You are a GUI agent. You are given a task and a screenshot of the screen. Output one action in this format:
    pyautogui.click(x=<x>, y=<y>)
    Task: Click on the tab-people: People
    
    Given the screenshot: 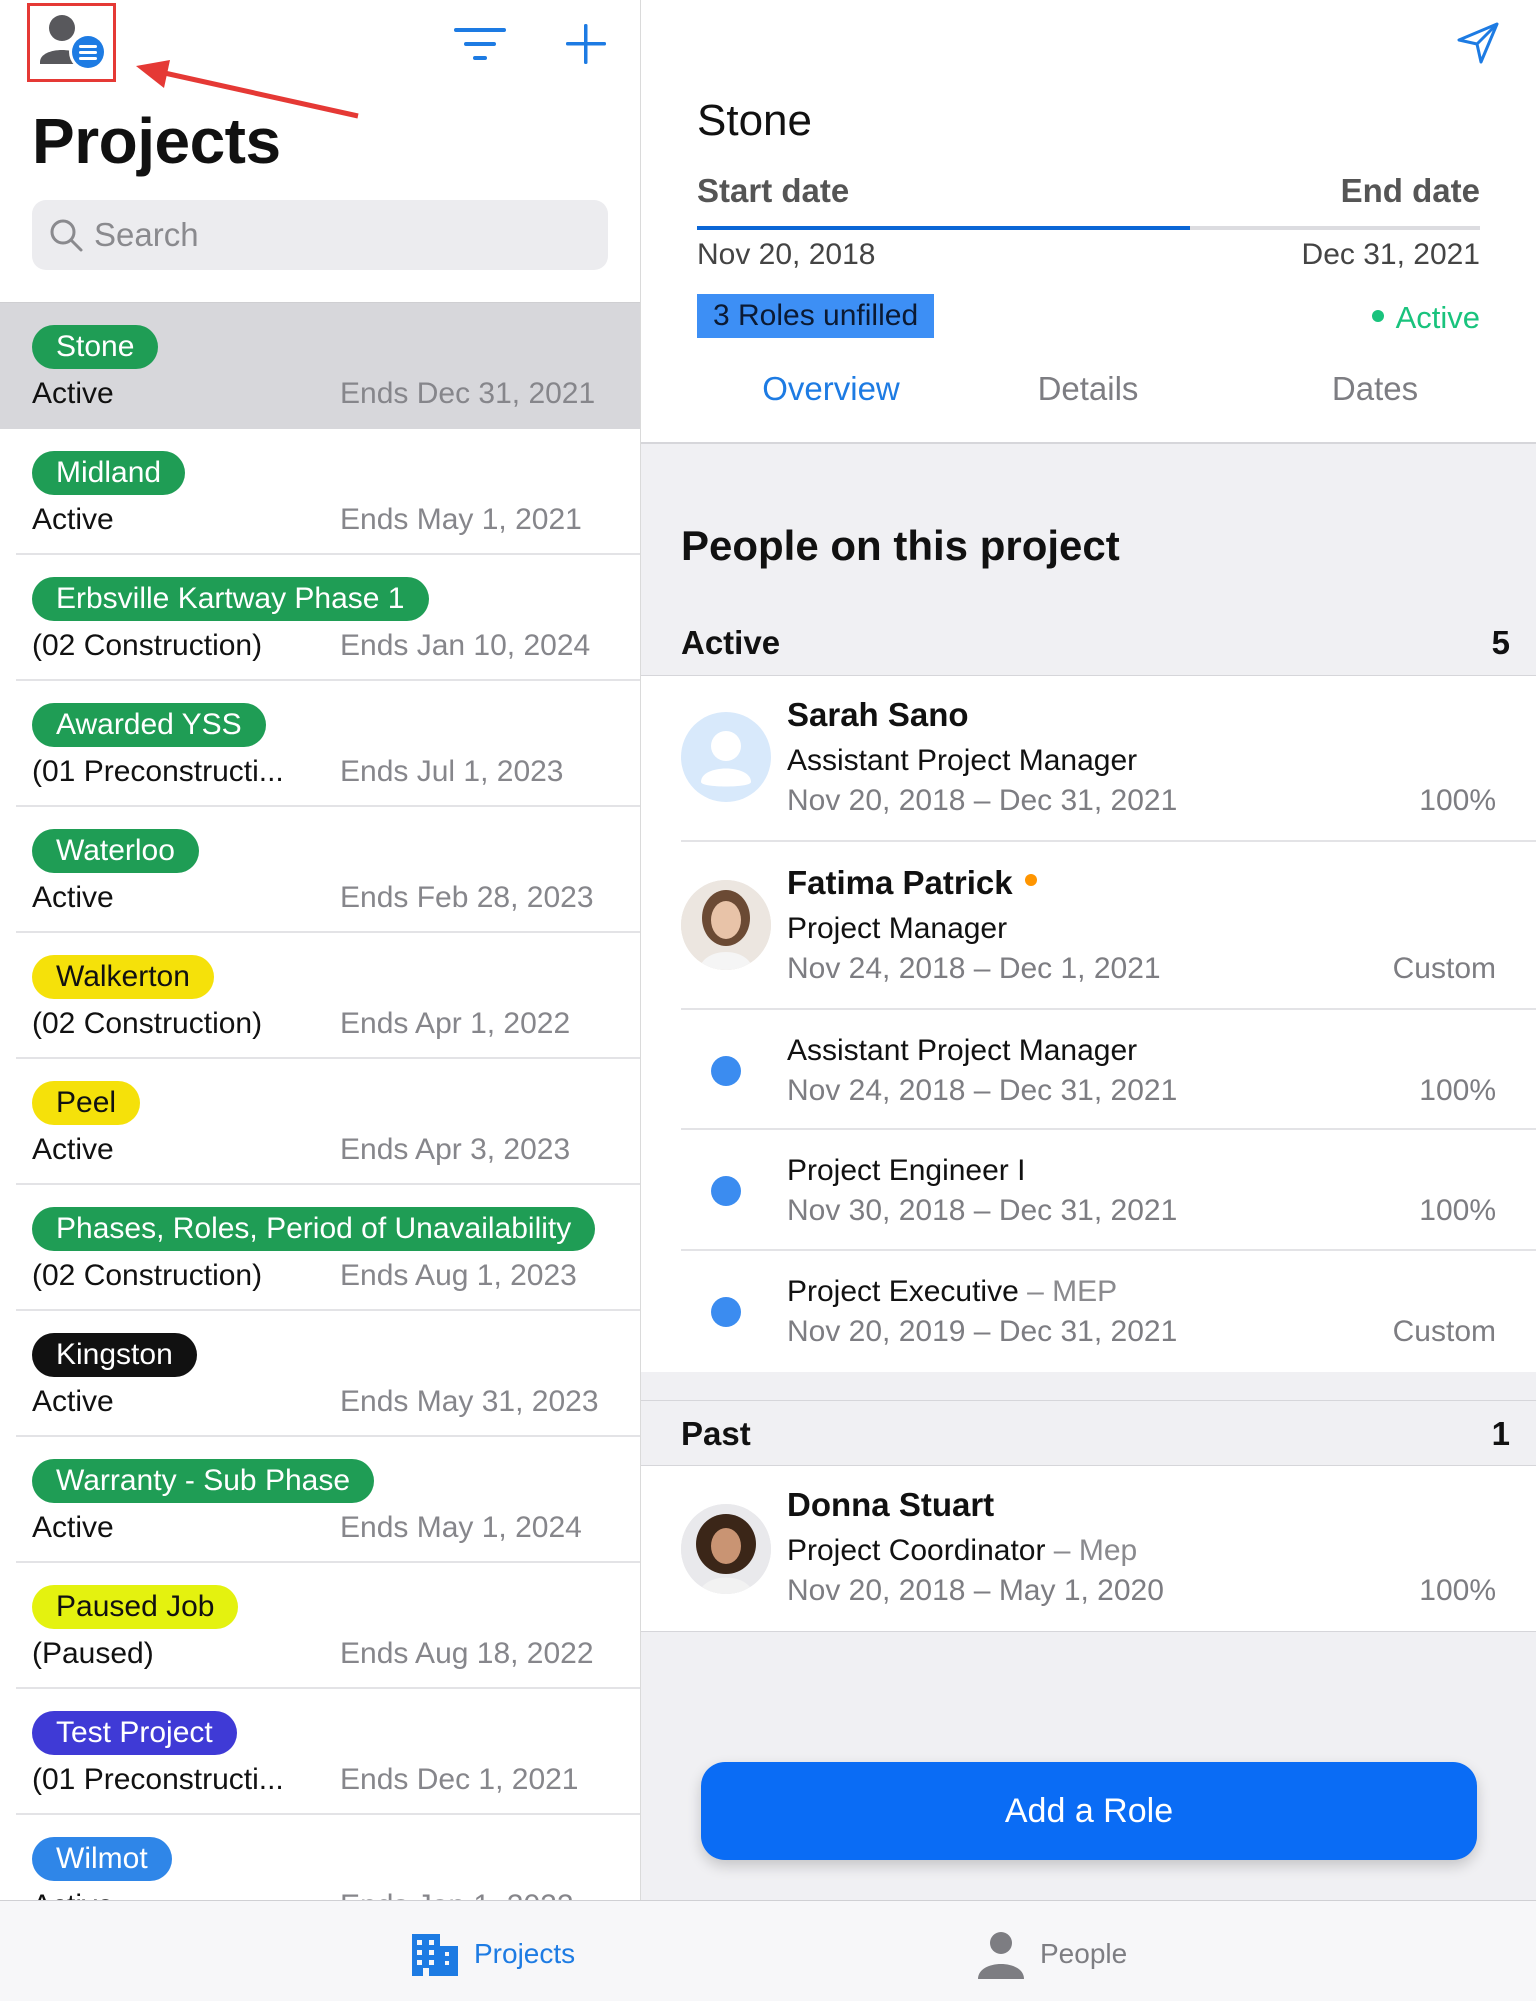 What is the action you would take?
    pyautogui.click(x=1051, y=1954)
    